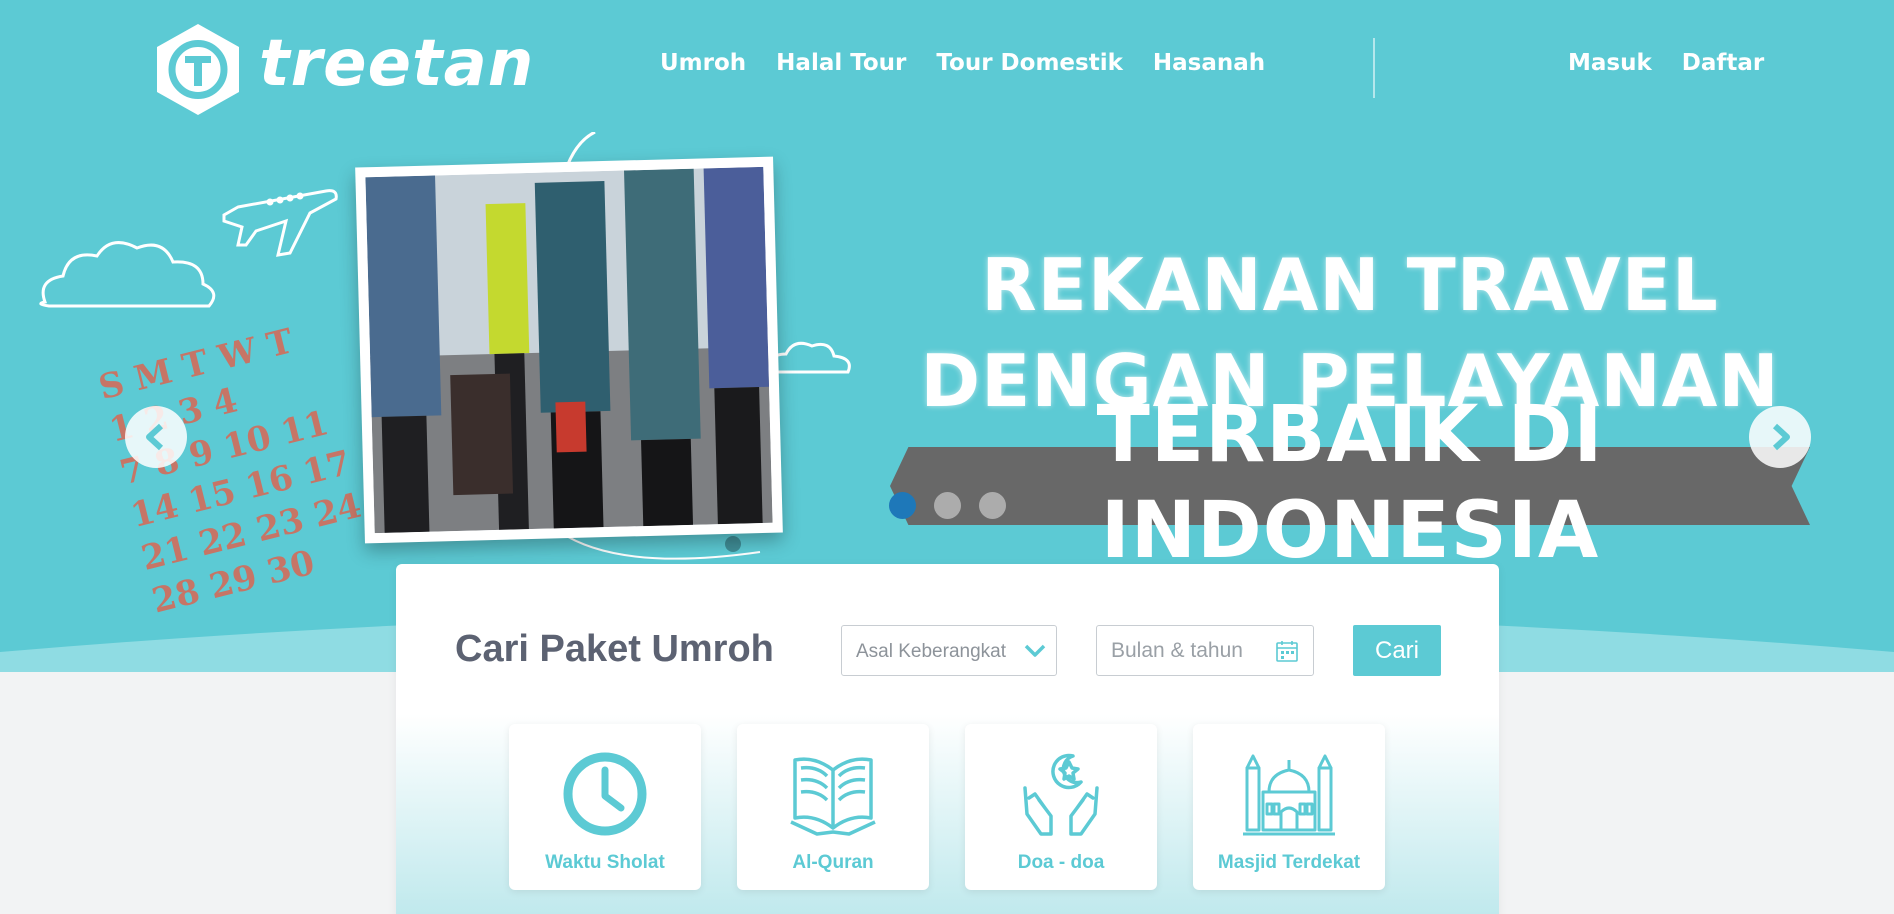 This screenshot has height=914, width=1894. Describe the element at coordinates (397, 64) in the screenshot. I see `brand-name: treetan` at that location.